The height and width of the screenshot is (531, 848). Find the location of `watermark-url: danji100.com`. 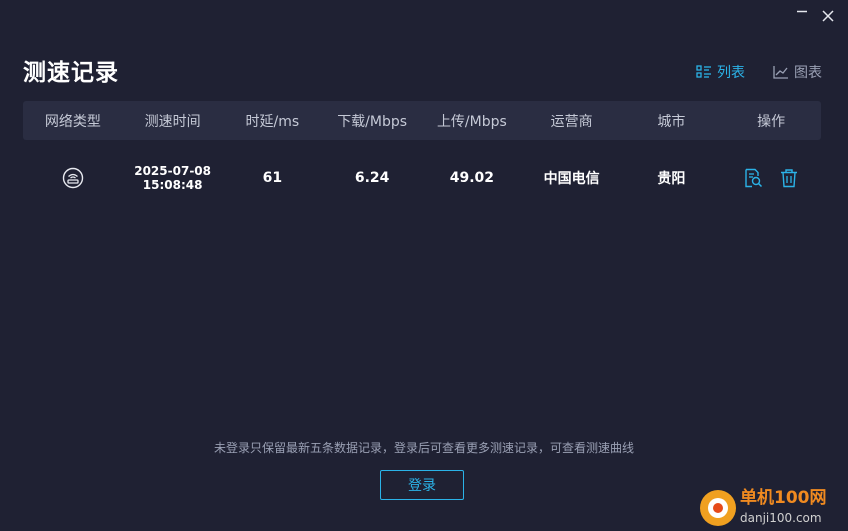

watermark-url: danji100.com is located at coordinates (781, 518).